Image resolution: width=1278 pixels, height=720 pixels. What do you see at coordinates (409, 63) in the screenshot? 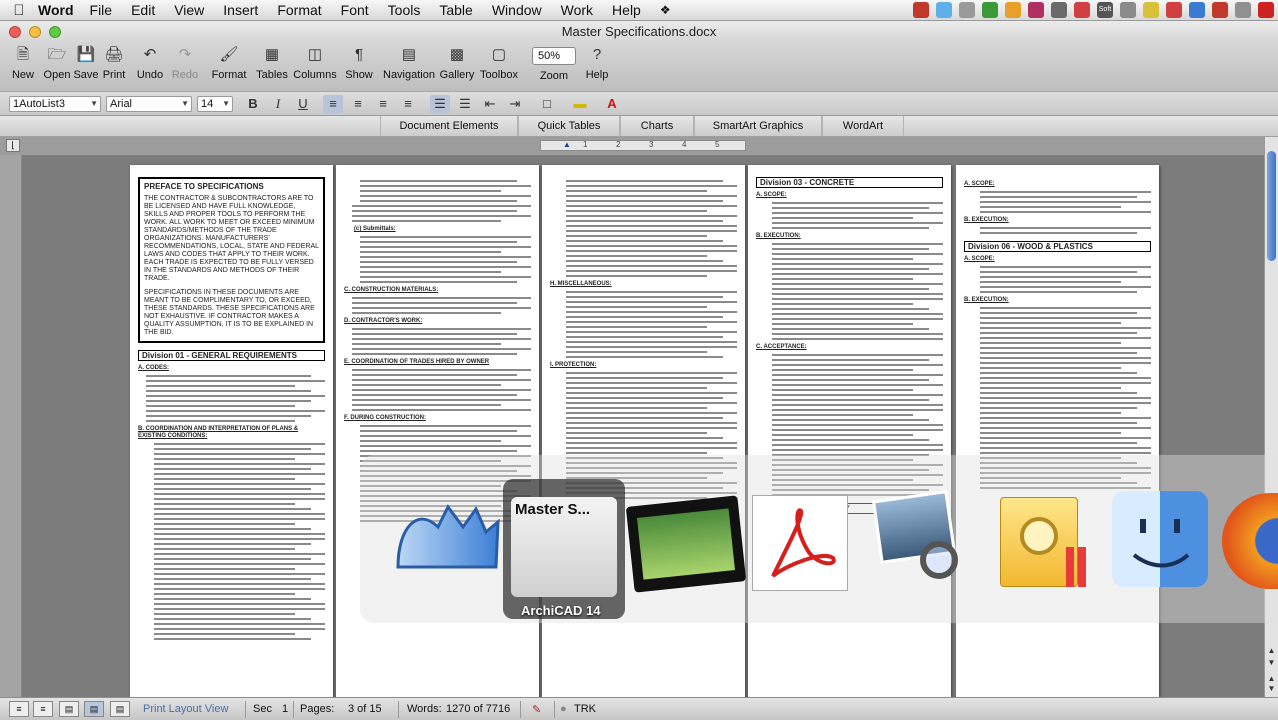
I see `navigation-button: ▤ Navigation` at bounding box center [409, 63].